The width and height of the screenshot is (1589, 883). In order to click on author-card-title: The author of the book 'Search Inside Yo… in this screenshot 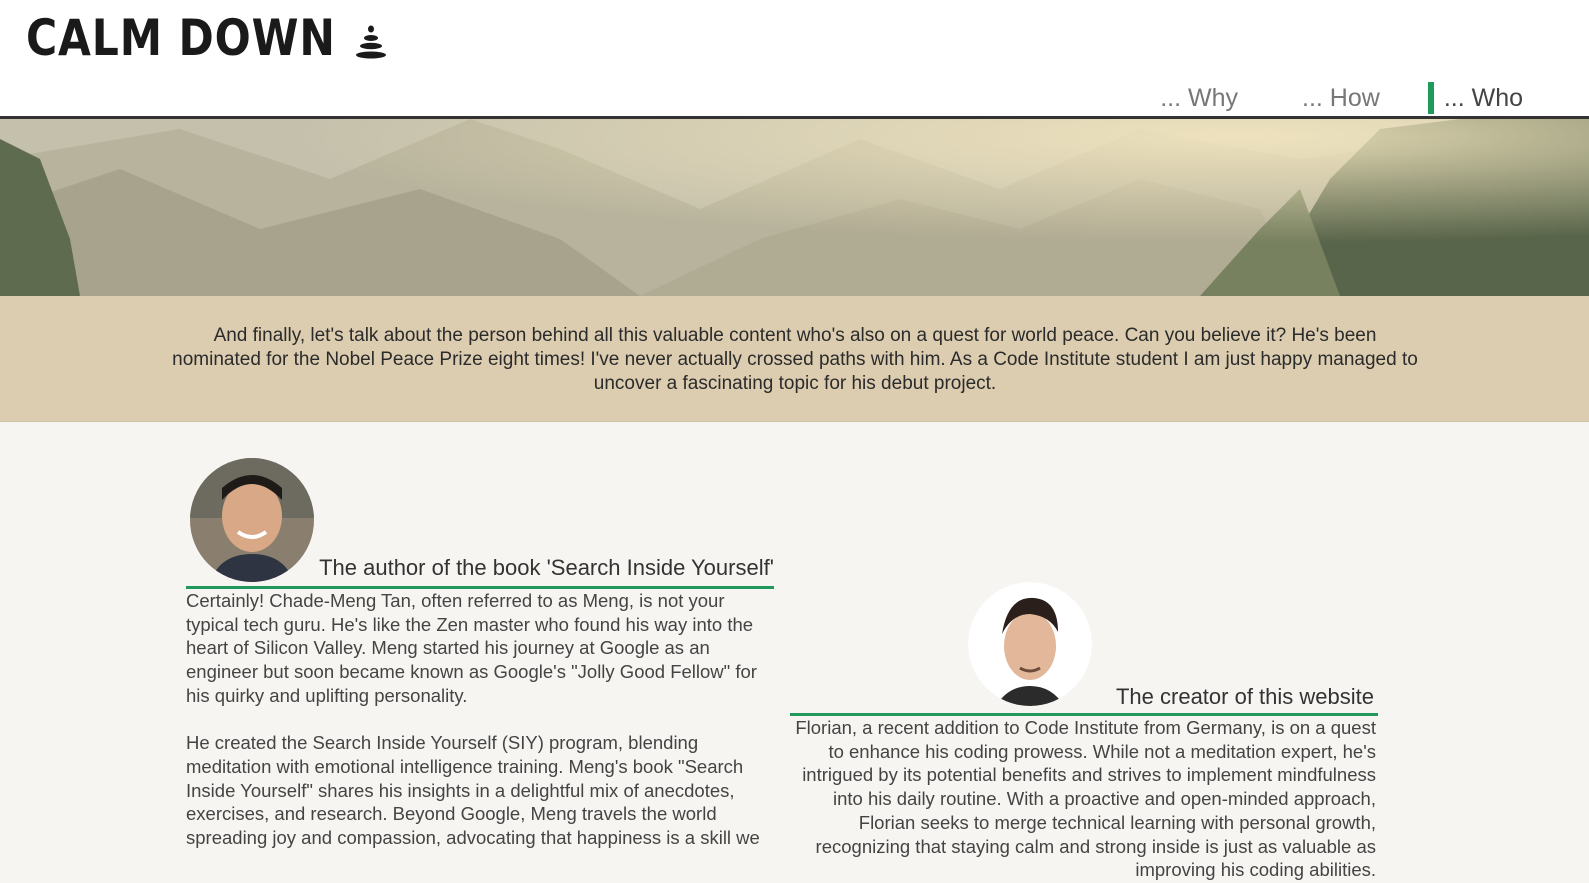, I will do `click(546, 567)`.